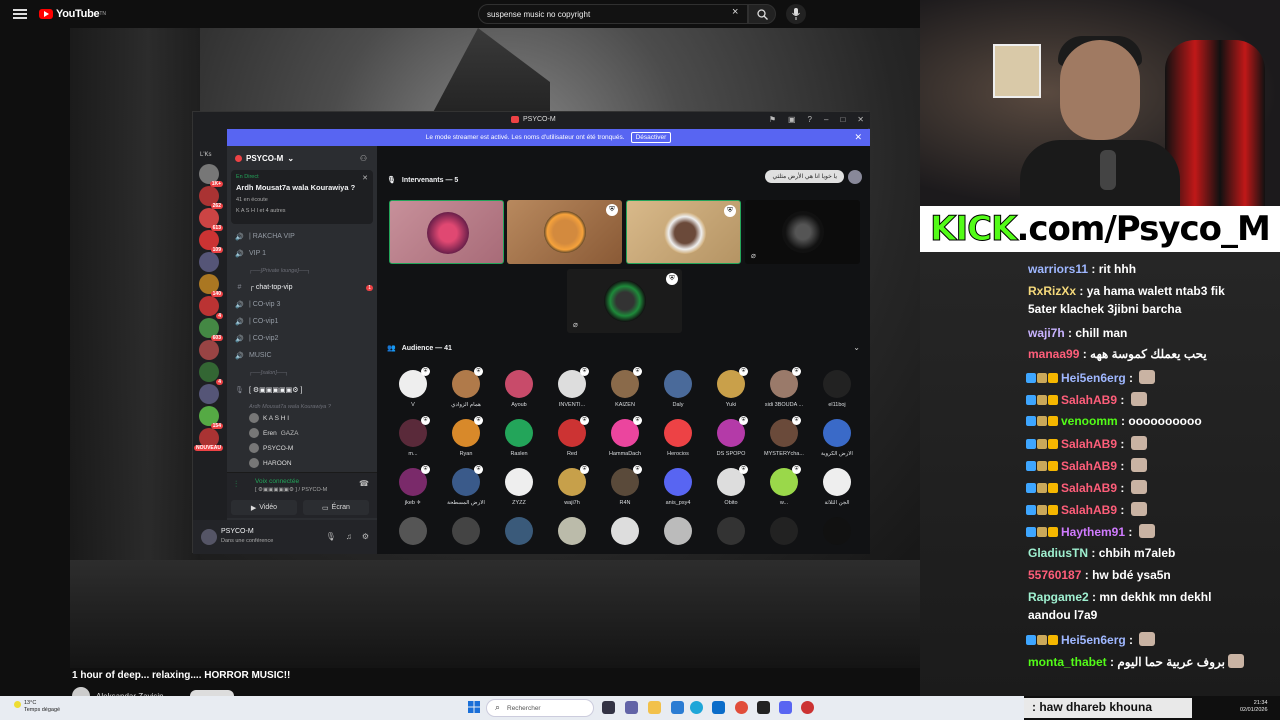 Image resolution: width=1280 pixels, height=720 pixels. What do you see at coordinates (860, 119) in the screenshot?
I see `close-window-button: ✕` at bounding box center [860, 119].